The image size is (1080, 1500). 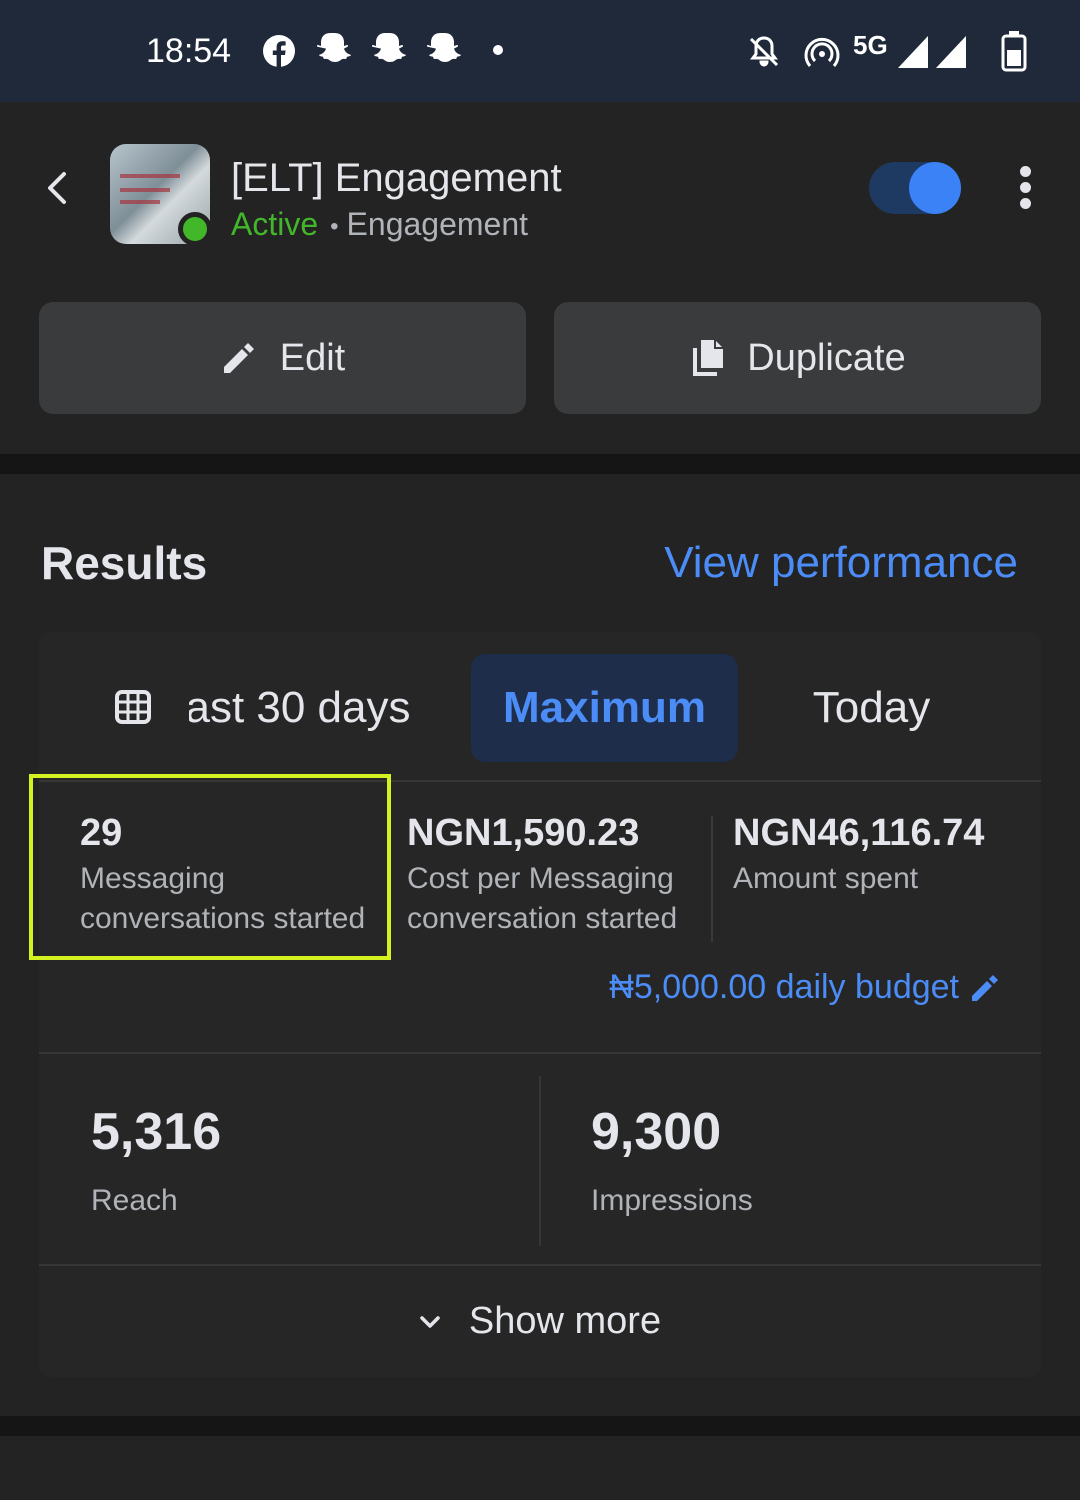 What do you see at coordinates (826, 878) in the screenshot?
I see `metric-label: Amount spent` at bounding box center [826, 878].